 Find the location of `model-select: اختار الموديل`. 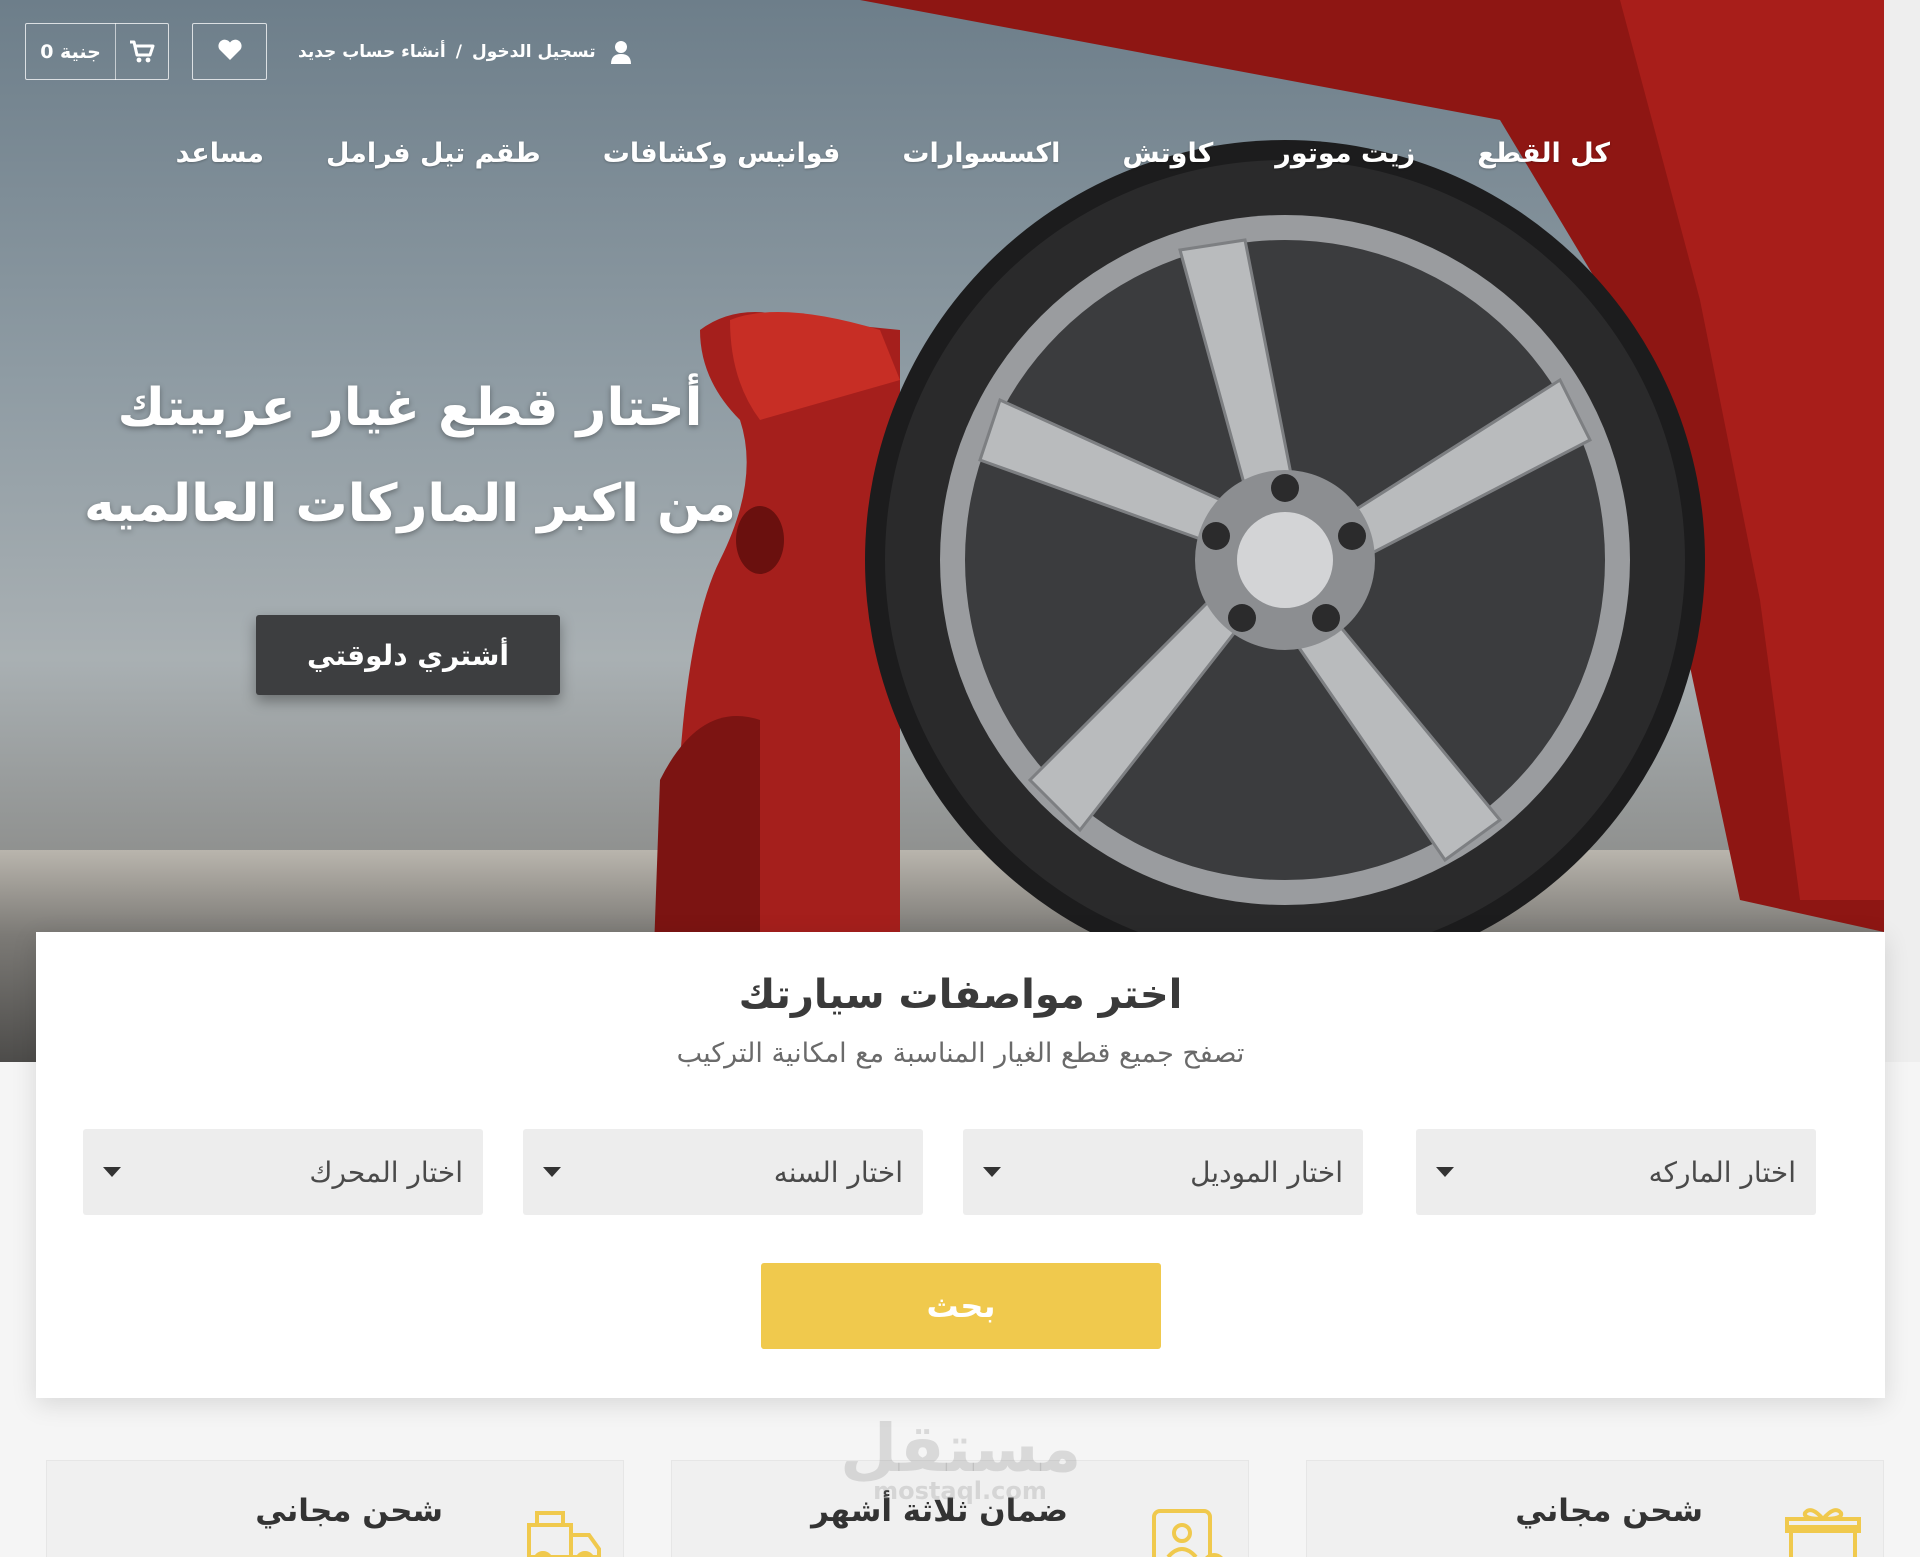

model-select: اختار الموديل is located at coordinates (1163, 1172).